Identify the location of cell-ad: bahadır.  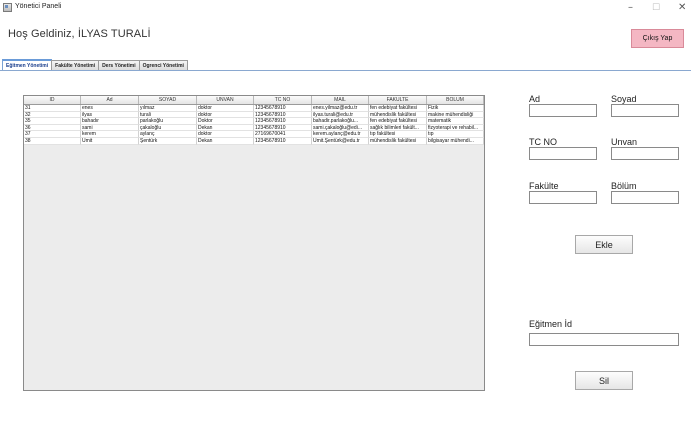
(110, 121).